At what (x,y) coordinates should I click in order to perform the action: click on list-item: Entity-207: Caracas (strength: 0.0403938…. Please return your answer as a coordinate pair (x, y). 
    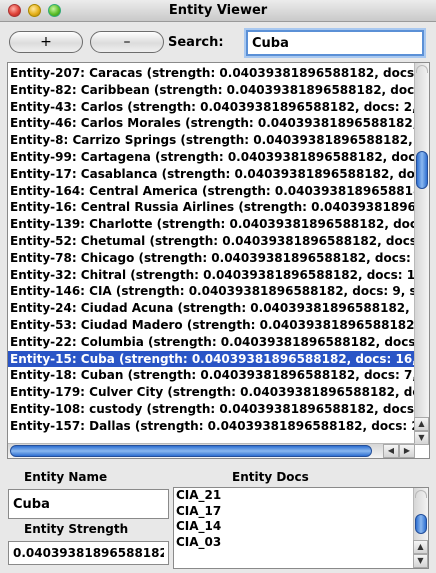
    Looking at the image, I should click on (211, 73).